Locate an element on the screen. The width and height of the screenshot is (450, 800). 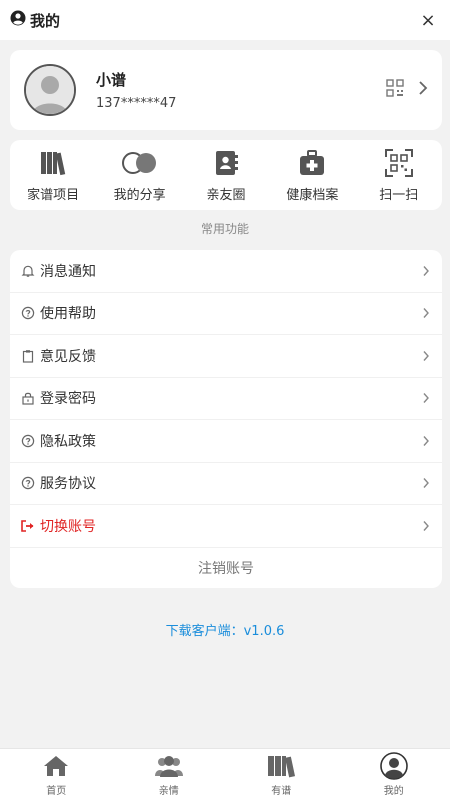
cancel-account-button: 注销账号 is located at coordinates (226, 568).